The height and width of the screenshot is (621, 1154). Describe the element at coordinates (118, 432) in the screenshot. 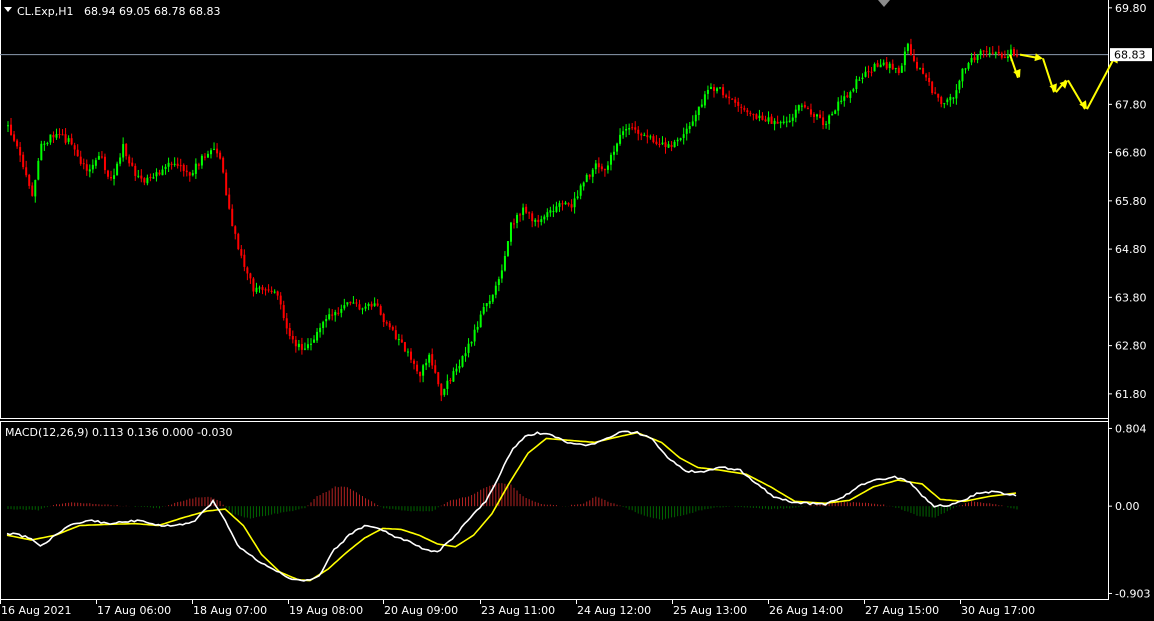

I see `macd-header: MACD(12,26,9) 0.113 0.136 0.000 -0.030` at that location.